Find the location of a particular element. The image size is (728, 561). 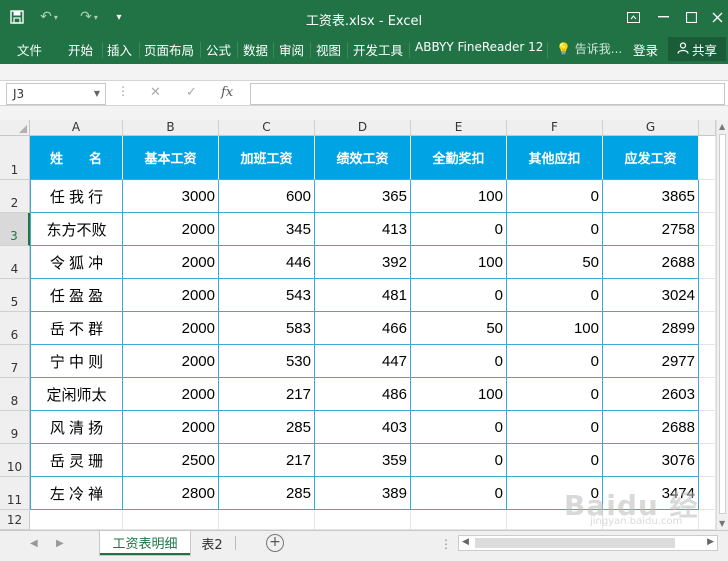

sheet-tab-2: 表2 is located at coordinates (212, 543).